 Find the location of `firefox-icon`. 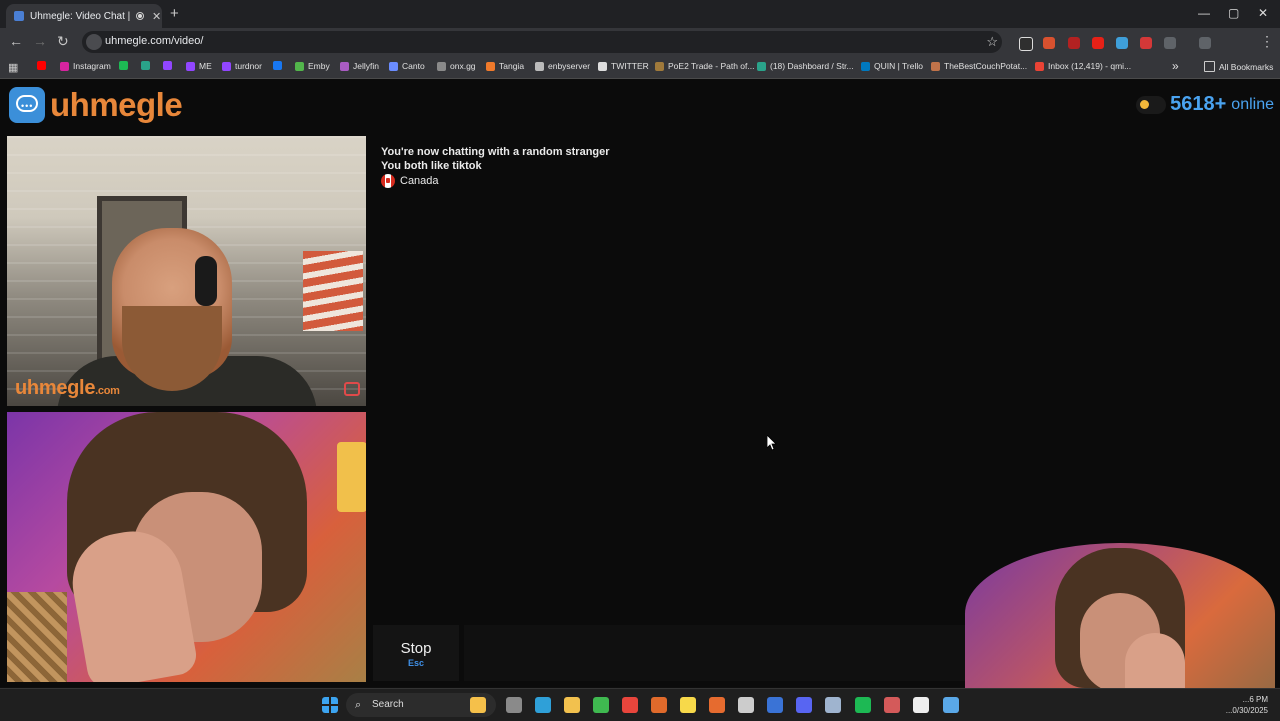

firefox-icon is located at coordinates (717, 705).